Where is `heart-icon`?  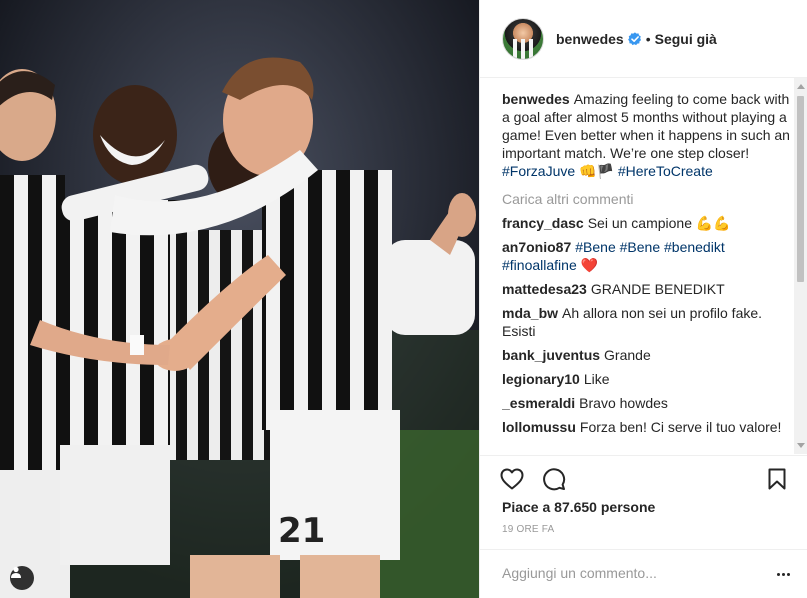 heart-icon is located at coordinates (512, 479).